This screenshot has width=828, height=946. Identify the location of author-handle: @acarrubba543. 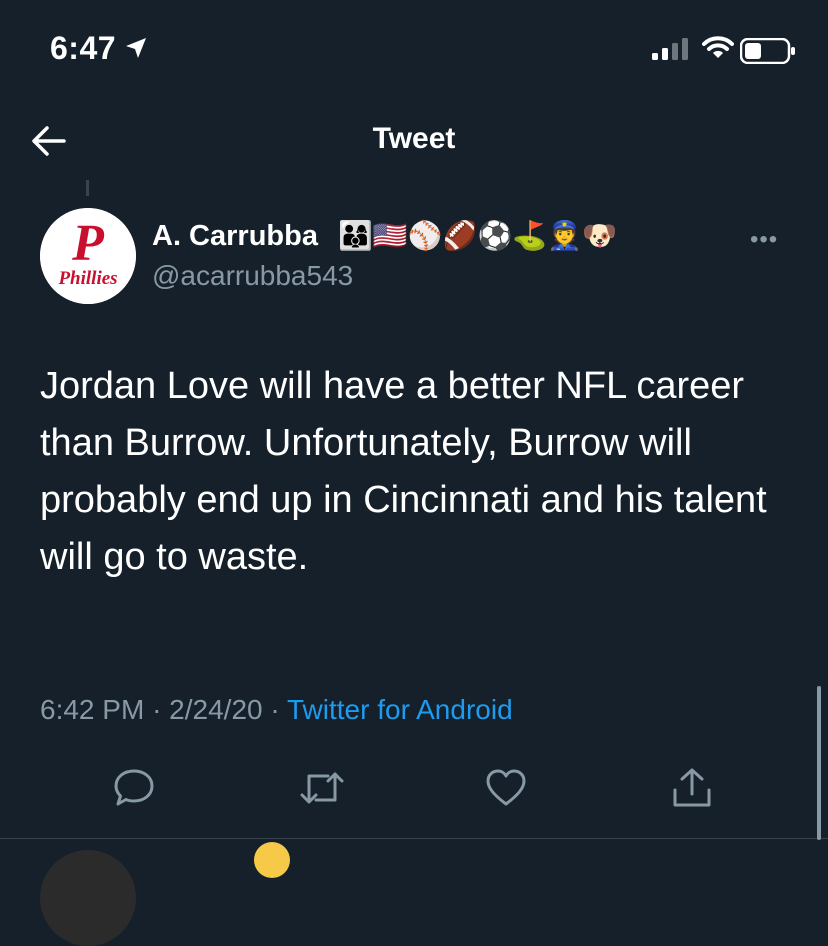
(252, 276).